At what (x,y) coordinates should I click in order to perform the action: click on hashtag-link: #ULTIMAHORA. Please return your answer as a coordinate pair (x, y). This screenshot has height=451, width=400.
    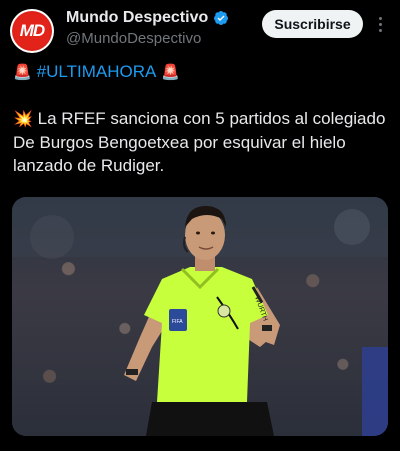
    Looking at the image, I should click on (97, 72).